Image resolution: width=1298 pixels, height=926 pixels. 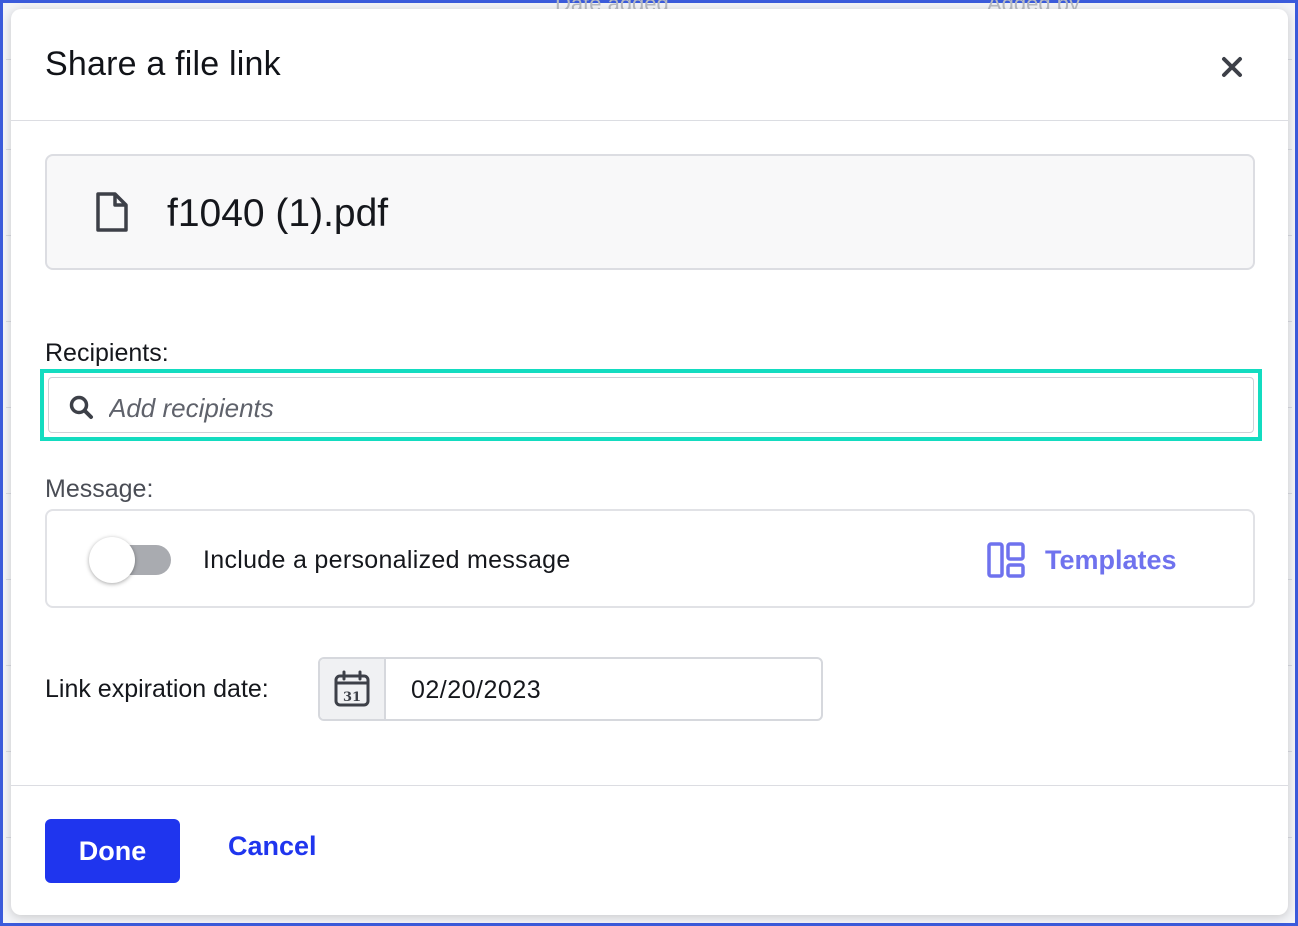 What do you see at coordinates (476, 690) in the screenshot?
I see `expiration-date-value: 02/20/2023` at bounding box center [476, 690].